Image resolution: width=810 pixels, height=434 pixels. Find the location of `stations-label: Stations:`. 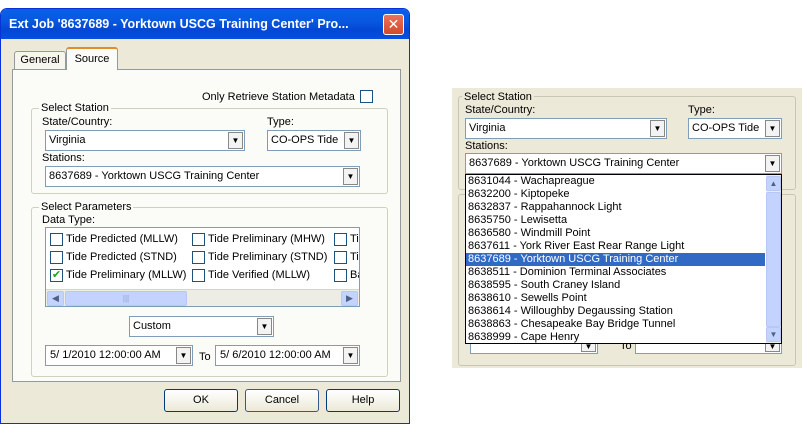

stations-label: Stations: is located at coordinates (63, 158).